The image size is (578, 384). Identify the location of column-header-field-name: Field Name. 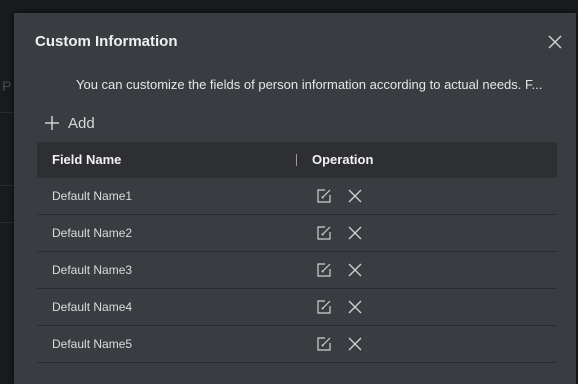
(87, 159).